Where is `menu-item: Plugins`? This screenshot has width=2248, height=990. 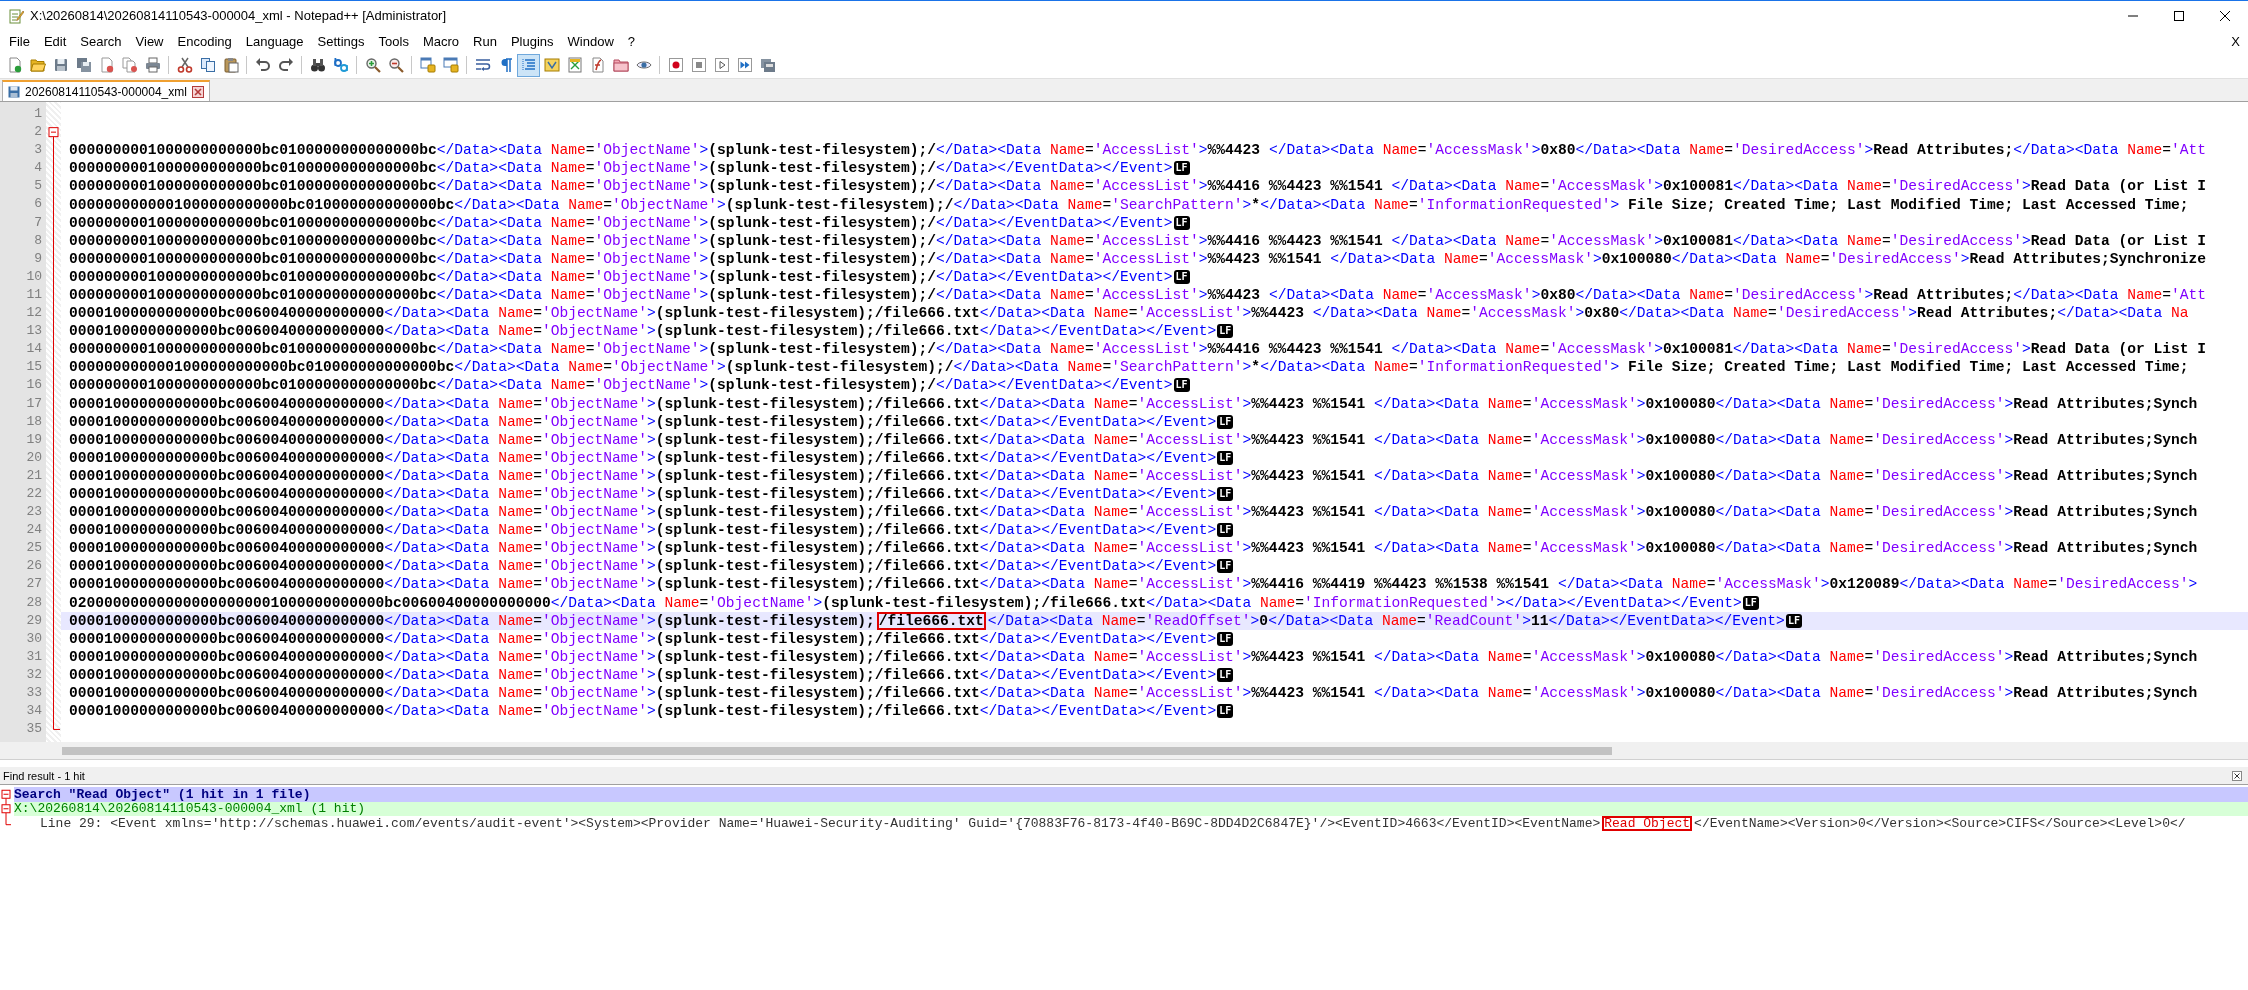
menu-item: Plugins is located at coordinates (532, 41).